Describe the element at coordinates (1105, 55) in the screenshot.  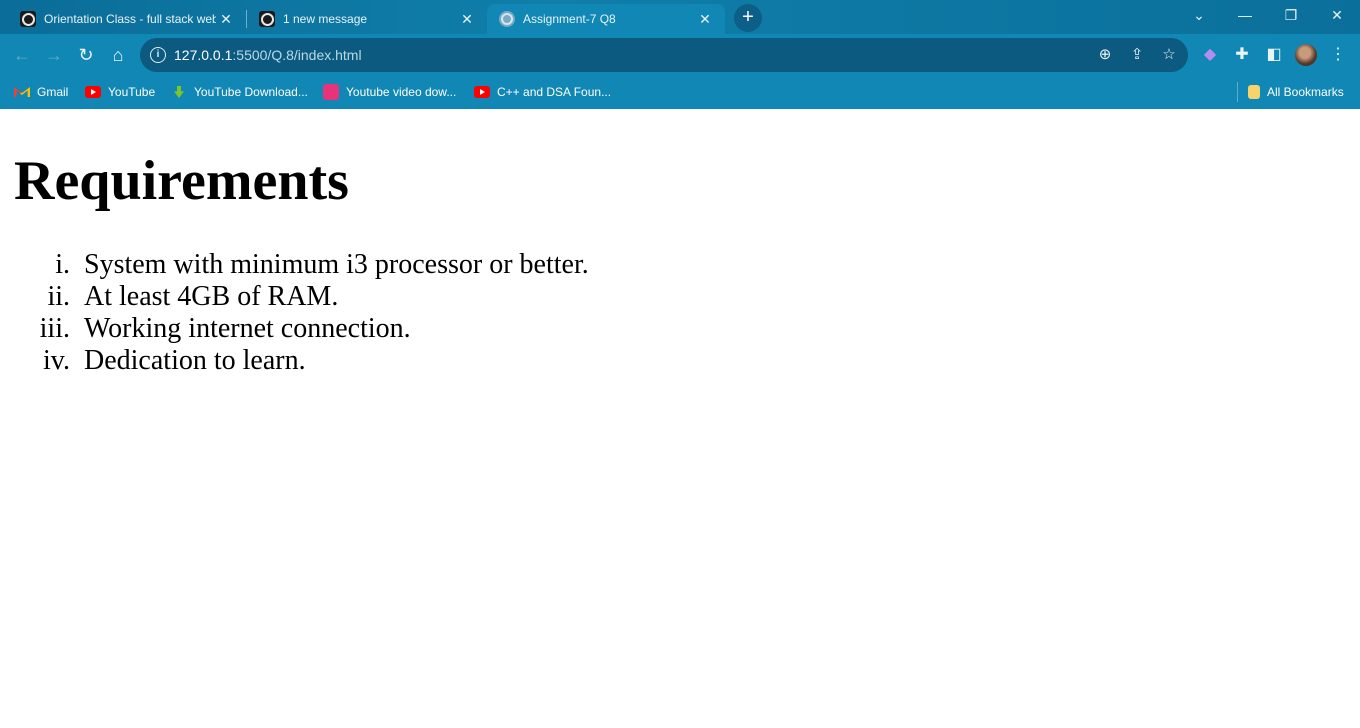
I see `zoom-icon: ⊕` at that location.